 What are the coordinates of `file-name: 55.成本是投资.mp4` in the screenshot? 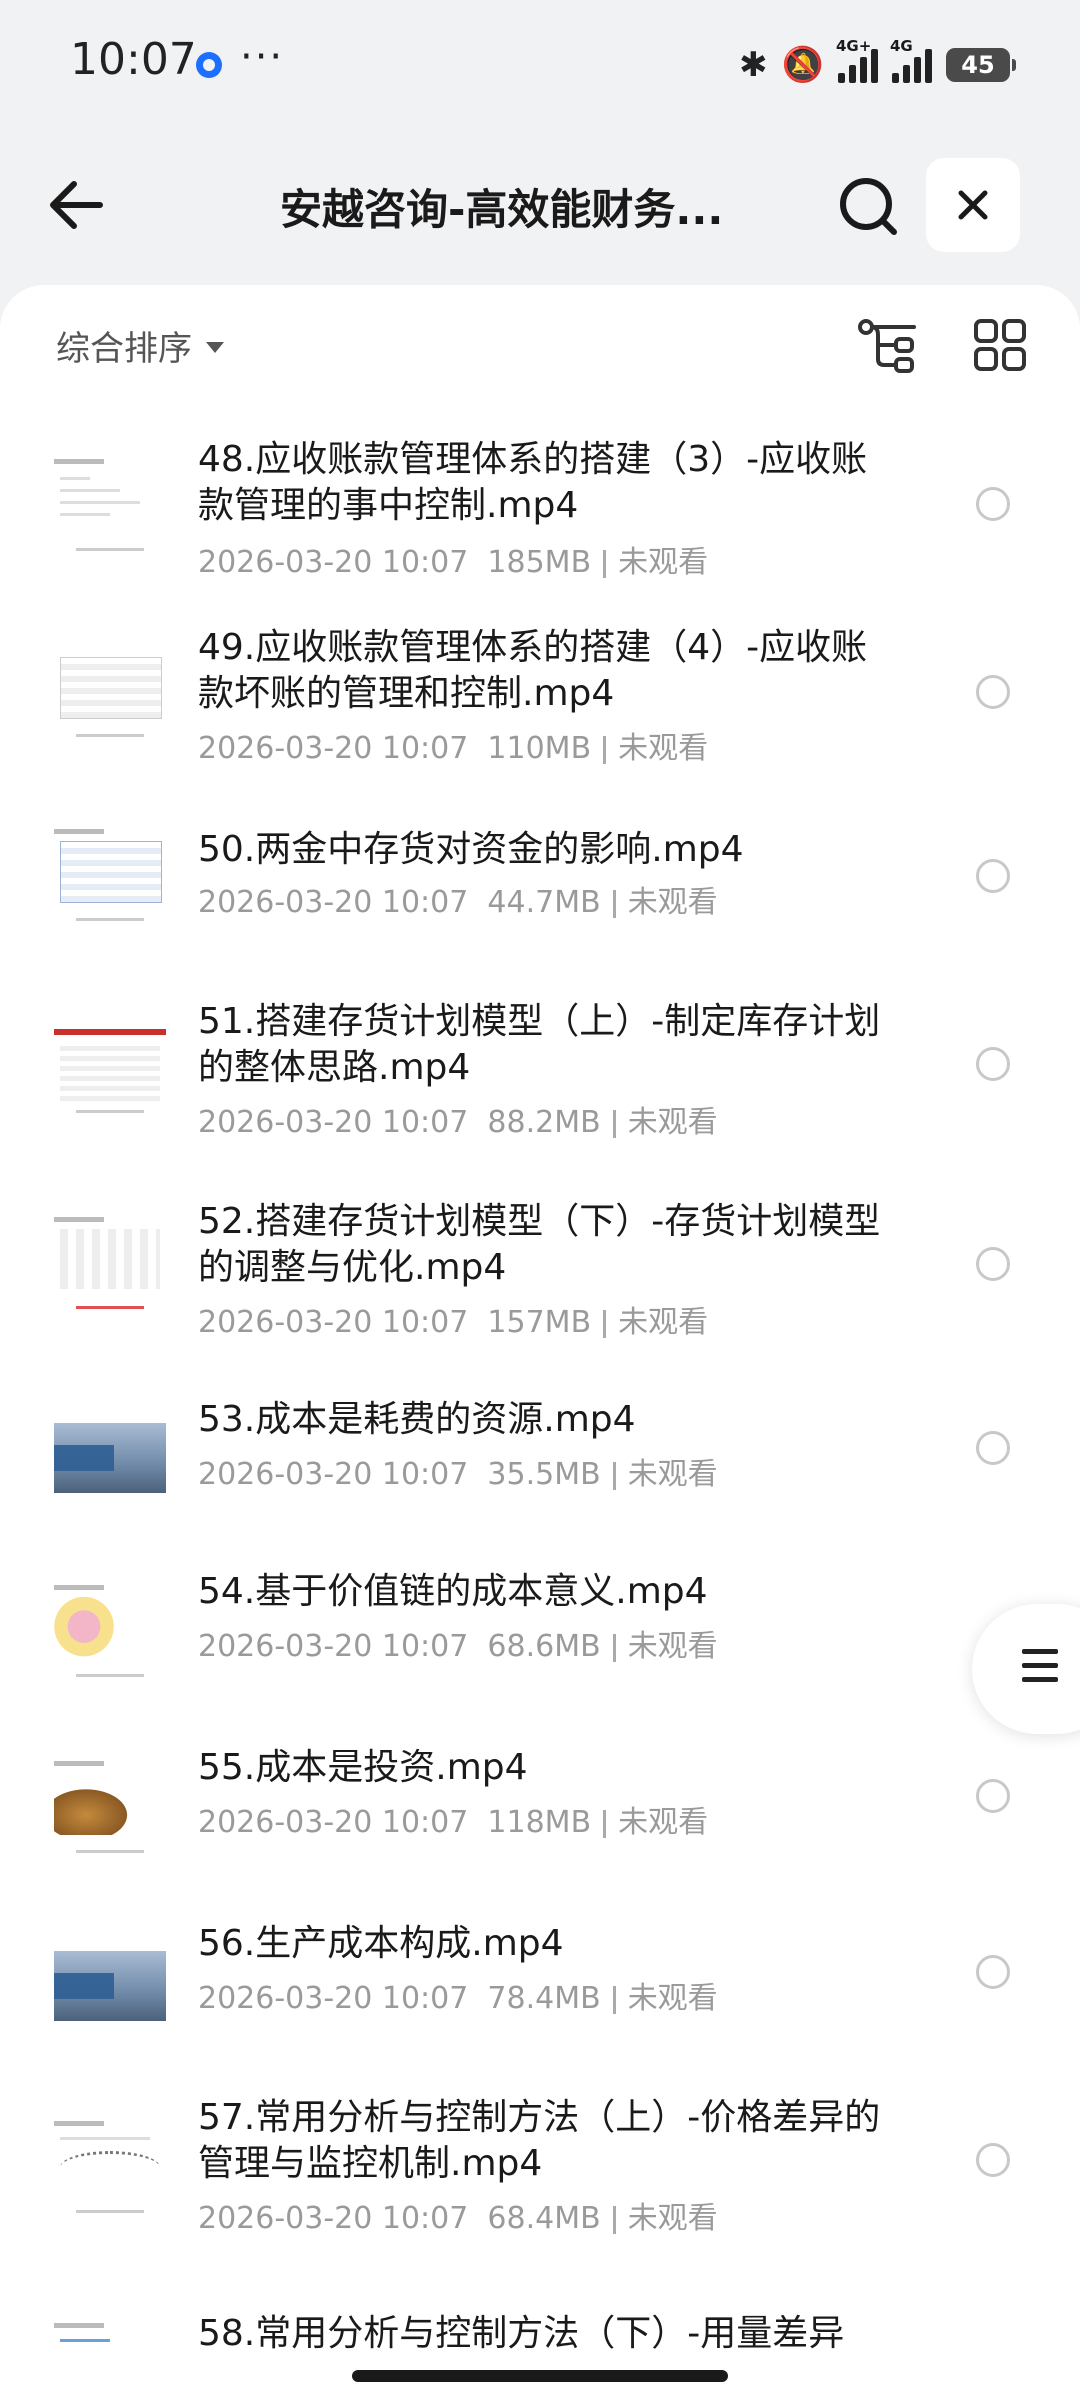 It's located at (363, 1767).